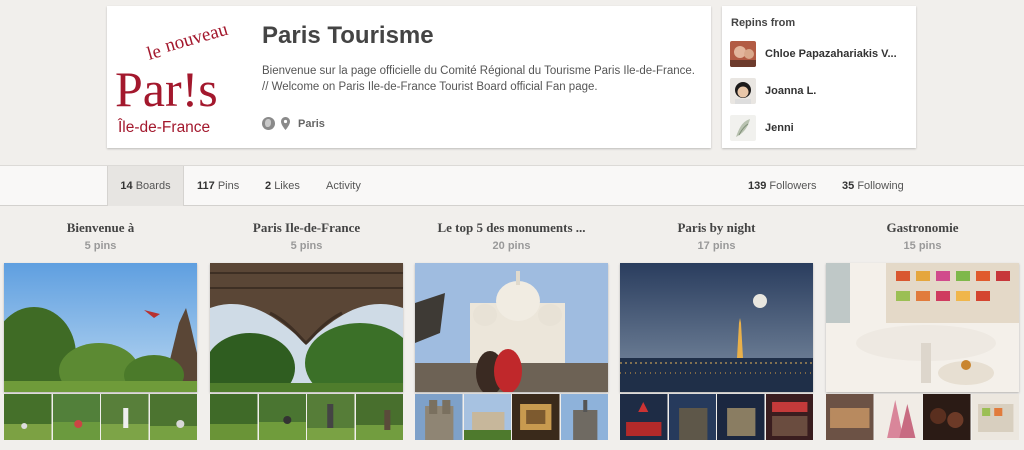  I want to click on followers-count: 139, so click(757, 186).